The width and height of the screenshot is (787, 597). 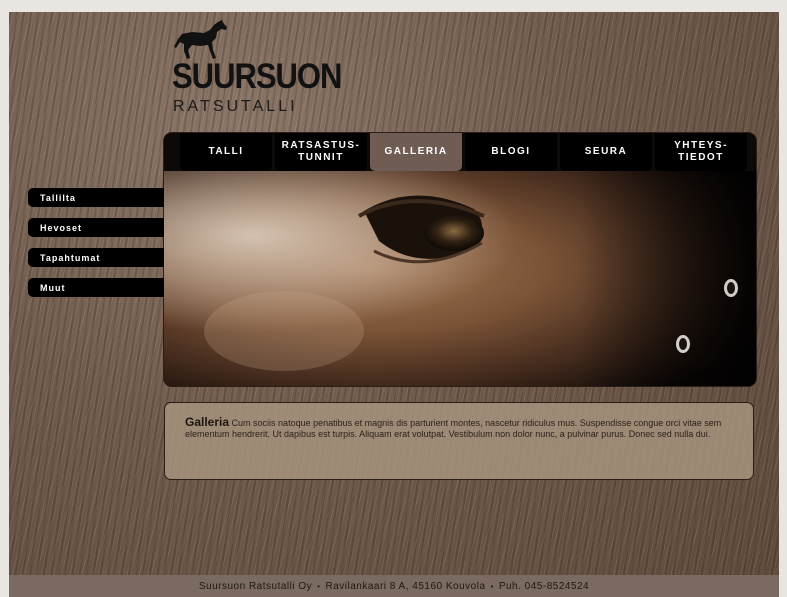 I want to click on side-item-muut: Muut, so click(x=96, y=287).